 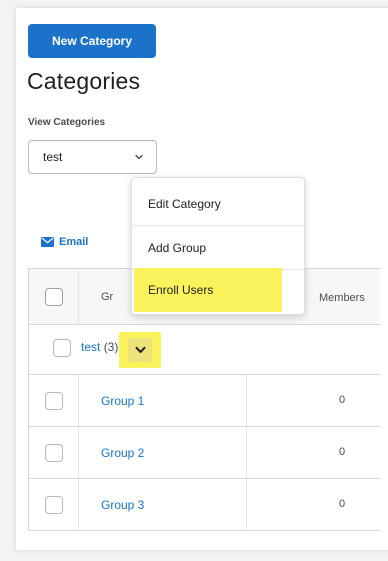 What do you see at coordinates (53, 157) in the screenshot?
I see `view-categories-selected-value: test` at bounding box center [53, 157].